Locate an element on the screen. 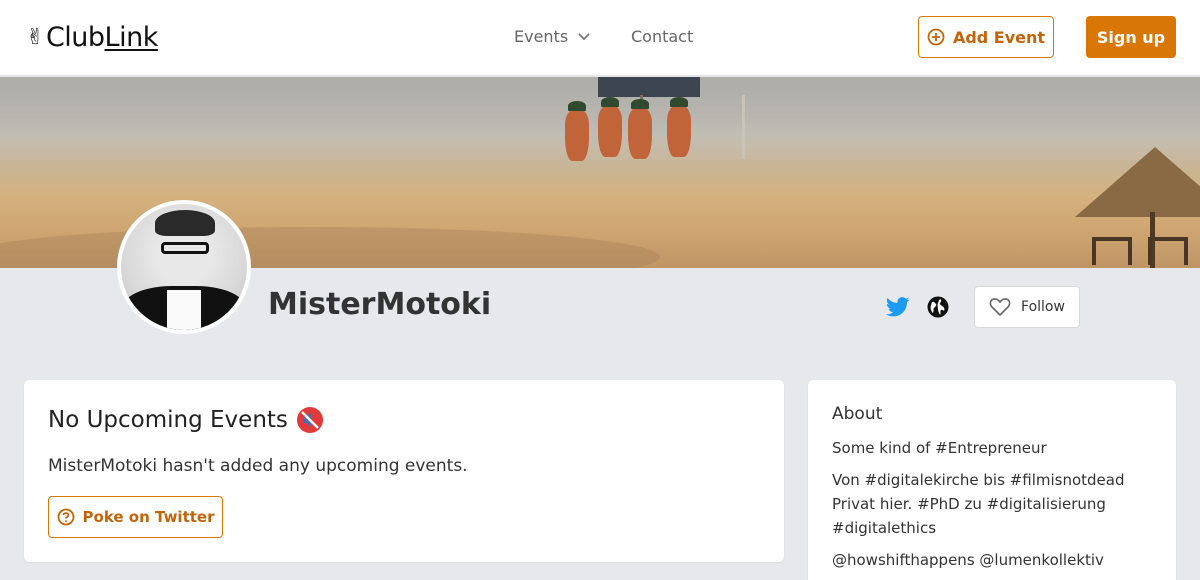 Image resolution: width=1200 pixels, height=580 pixels. plus-circle-icon is located at coordinates (936, 37).